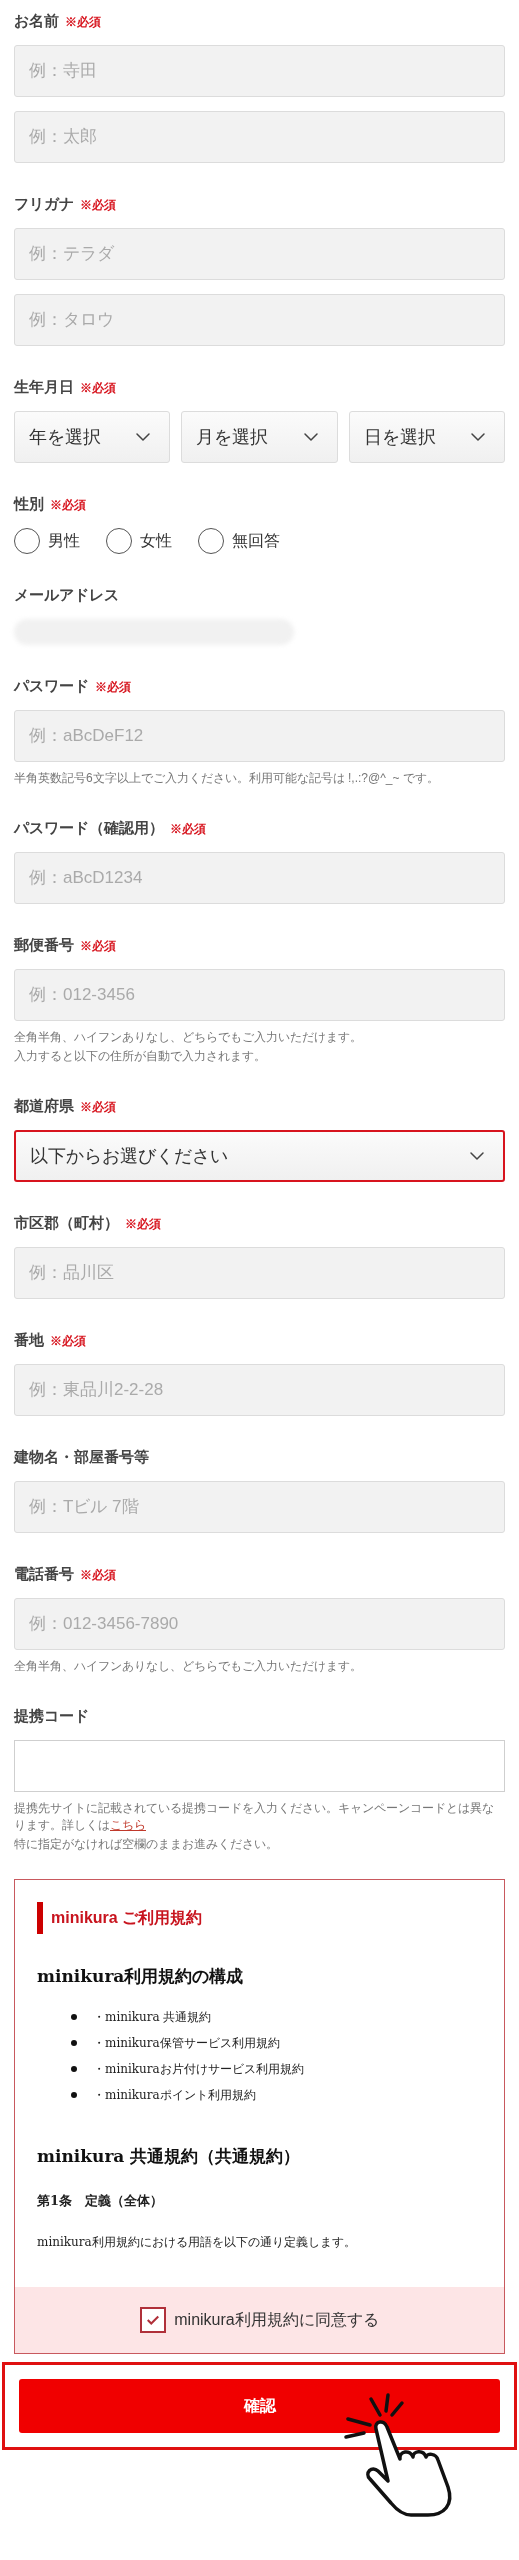 The height and width of the screenshot is (2560, 519). What do you see at coordinates (259, 71) in the screenshot?
I see `text-field: 例：寺田` at bounding box center [259, 71].